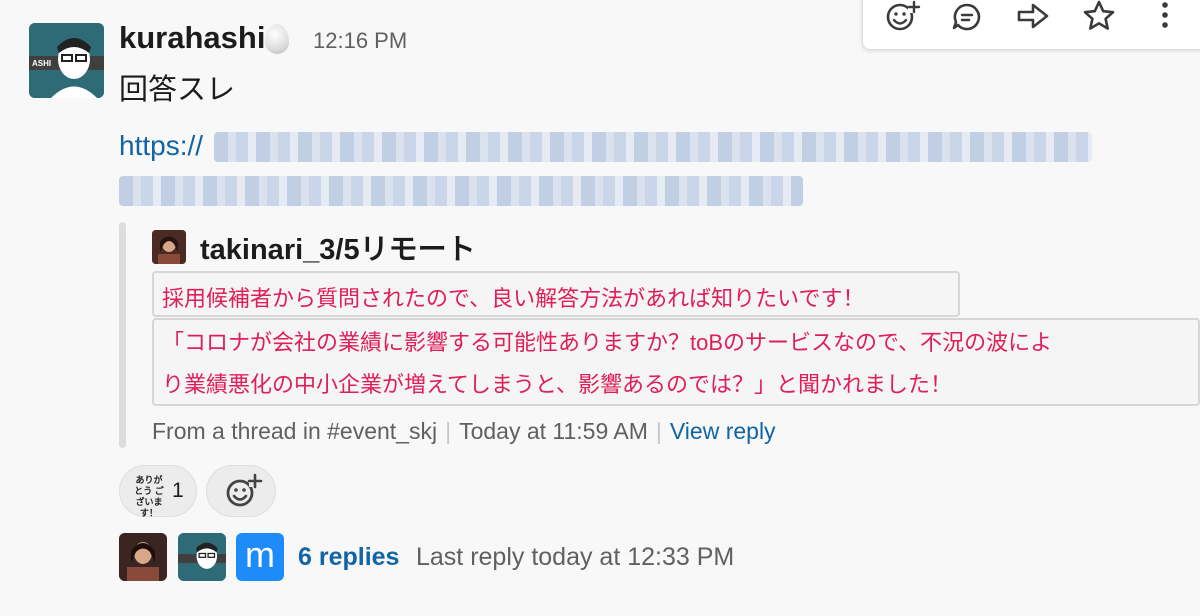  Describe the element at coordinates (122, 335) in the screenshot. I see `quote-bar` at that location.